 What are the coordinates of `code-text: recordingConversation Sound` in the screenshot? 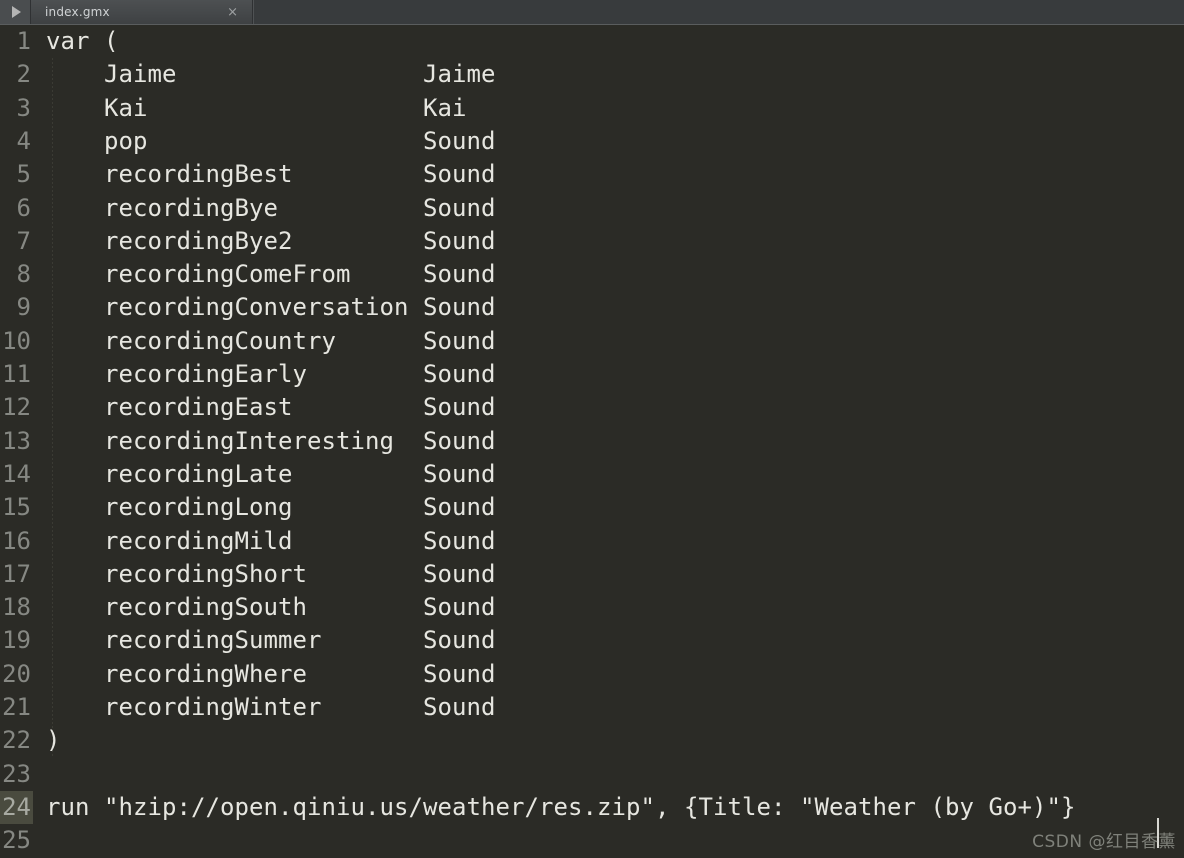 It's located at (271, 307).